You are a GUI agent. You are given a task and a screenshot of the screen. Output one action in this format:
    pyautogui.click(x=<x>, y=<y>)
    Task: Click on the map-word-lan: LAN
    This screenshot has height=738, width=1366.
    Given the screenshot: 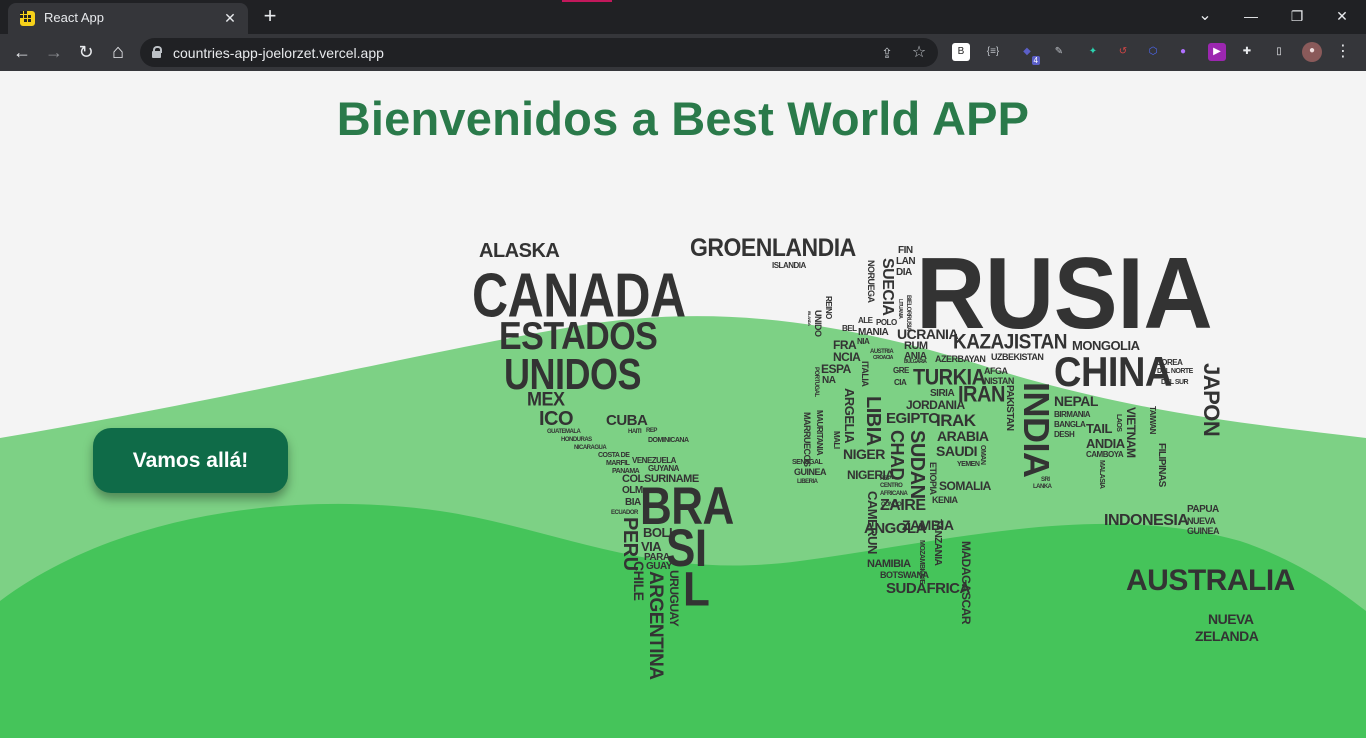 What is the action you would take?
    pyautogui.click(x=906, y=261)
    